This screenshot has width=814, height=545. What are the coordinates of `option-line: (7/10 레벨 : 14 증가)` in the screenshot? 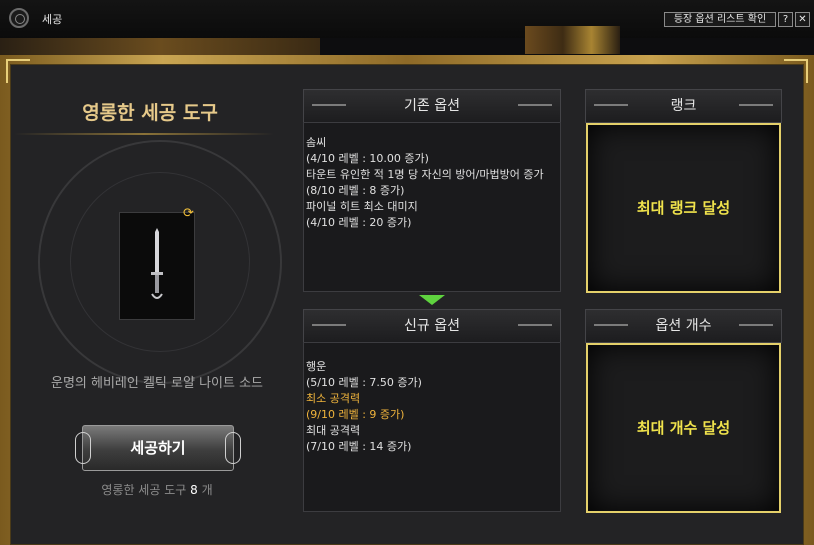 It's located at (359, 446).